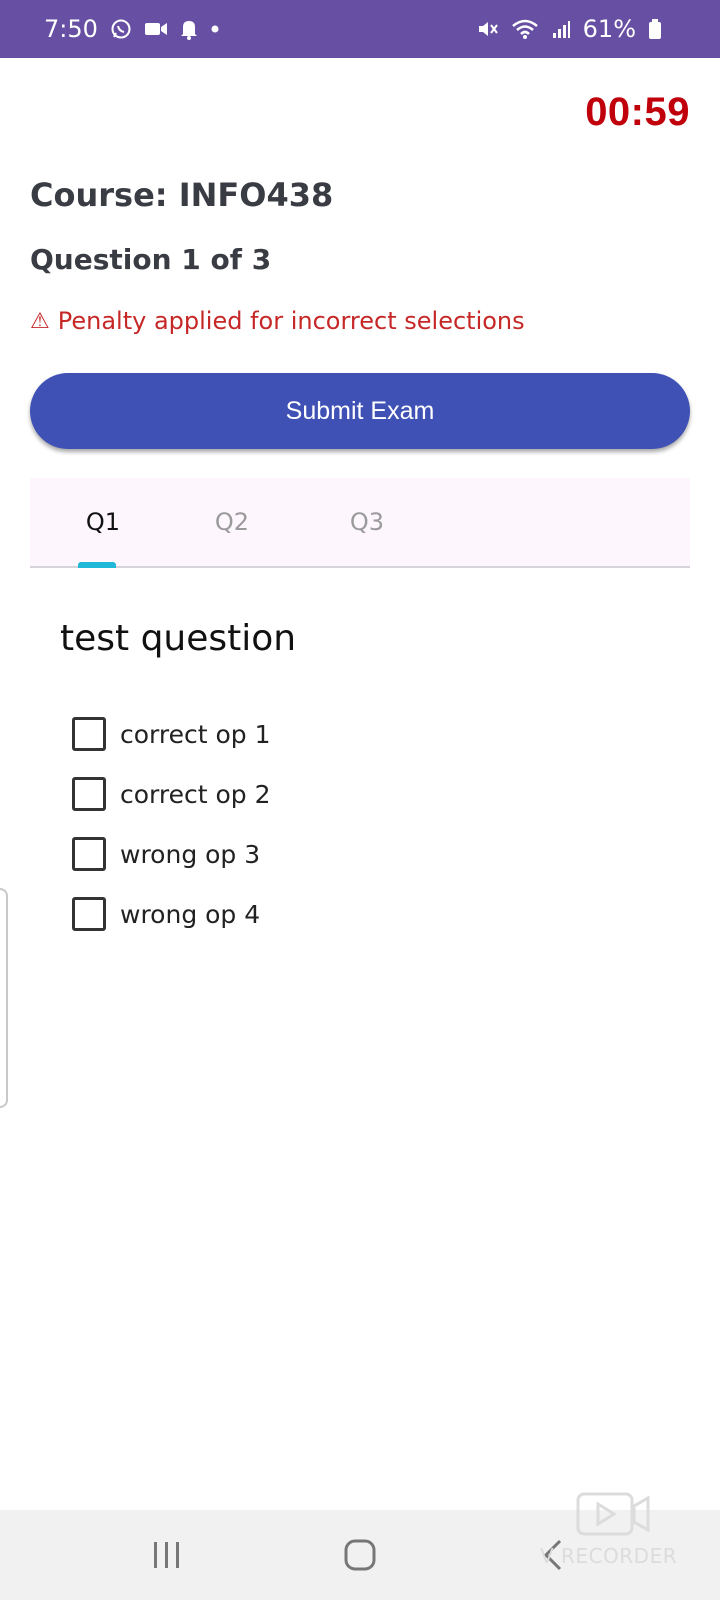 This screenshot has width=720, height=1600. Describe the element at coordinates (488, 29) in the screenshot. I see `mute-icon` at that location.